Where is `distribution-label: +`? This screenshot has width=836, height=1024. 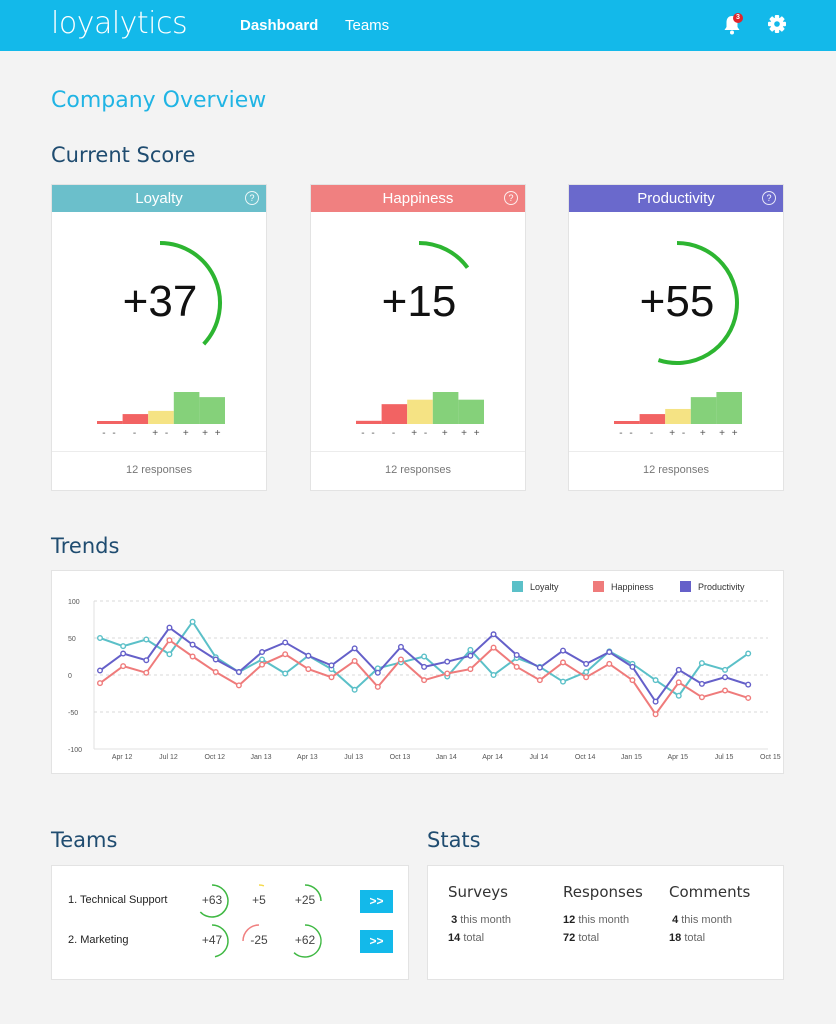
distribution-label: + is located at coordinates (703, 433).